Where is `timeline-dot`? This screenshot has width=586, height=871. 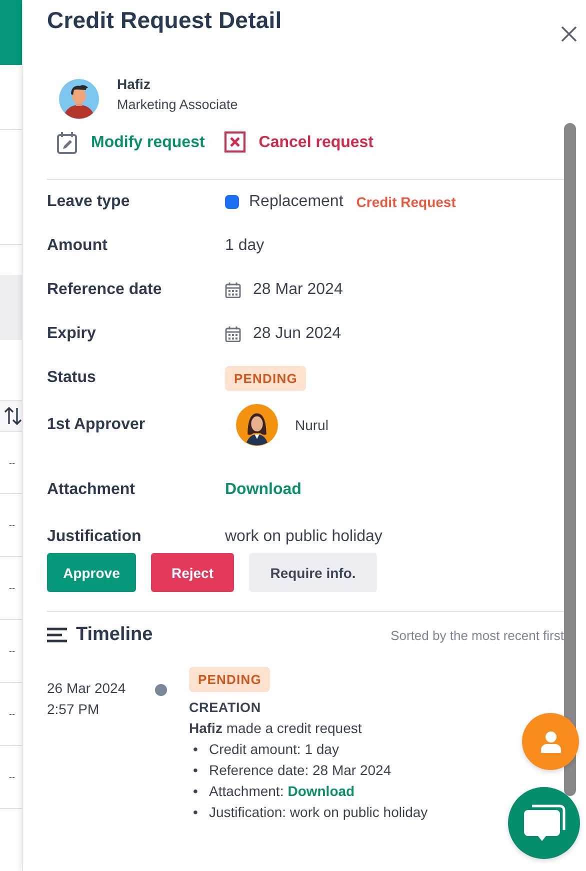
timeline-dot is located at coordinates (161, 690).